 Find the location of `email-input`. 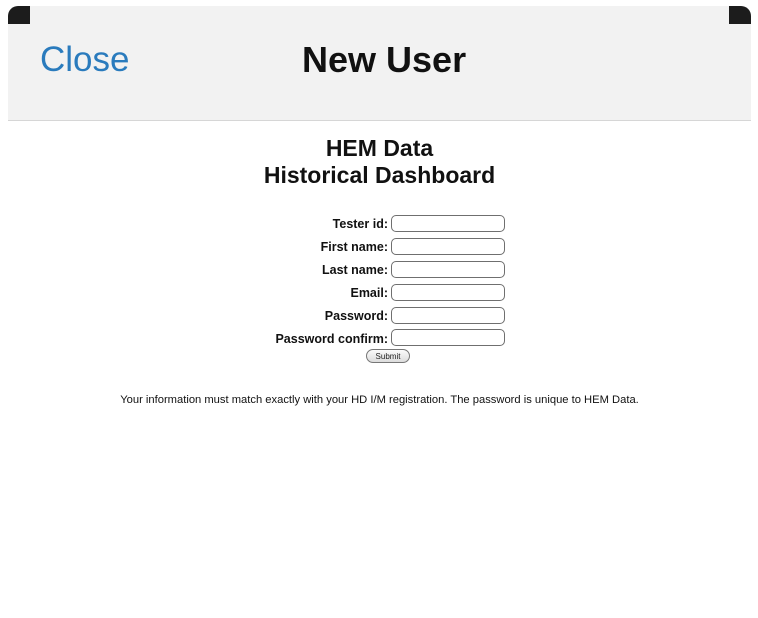

email-input is located at coordinates (448, 292).